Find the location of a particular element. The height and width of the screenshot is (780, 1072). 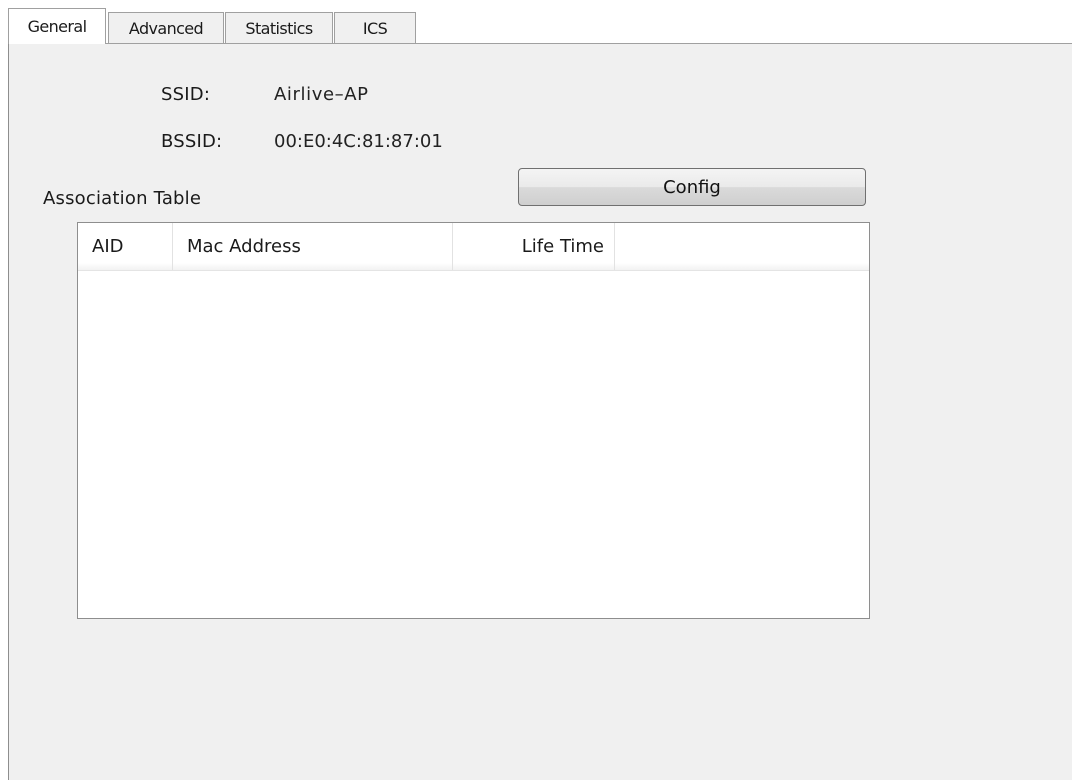

ssid-label: SSID: is located at coordinates (186, 94).